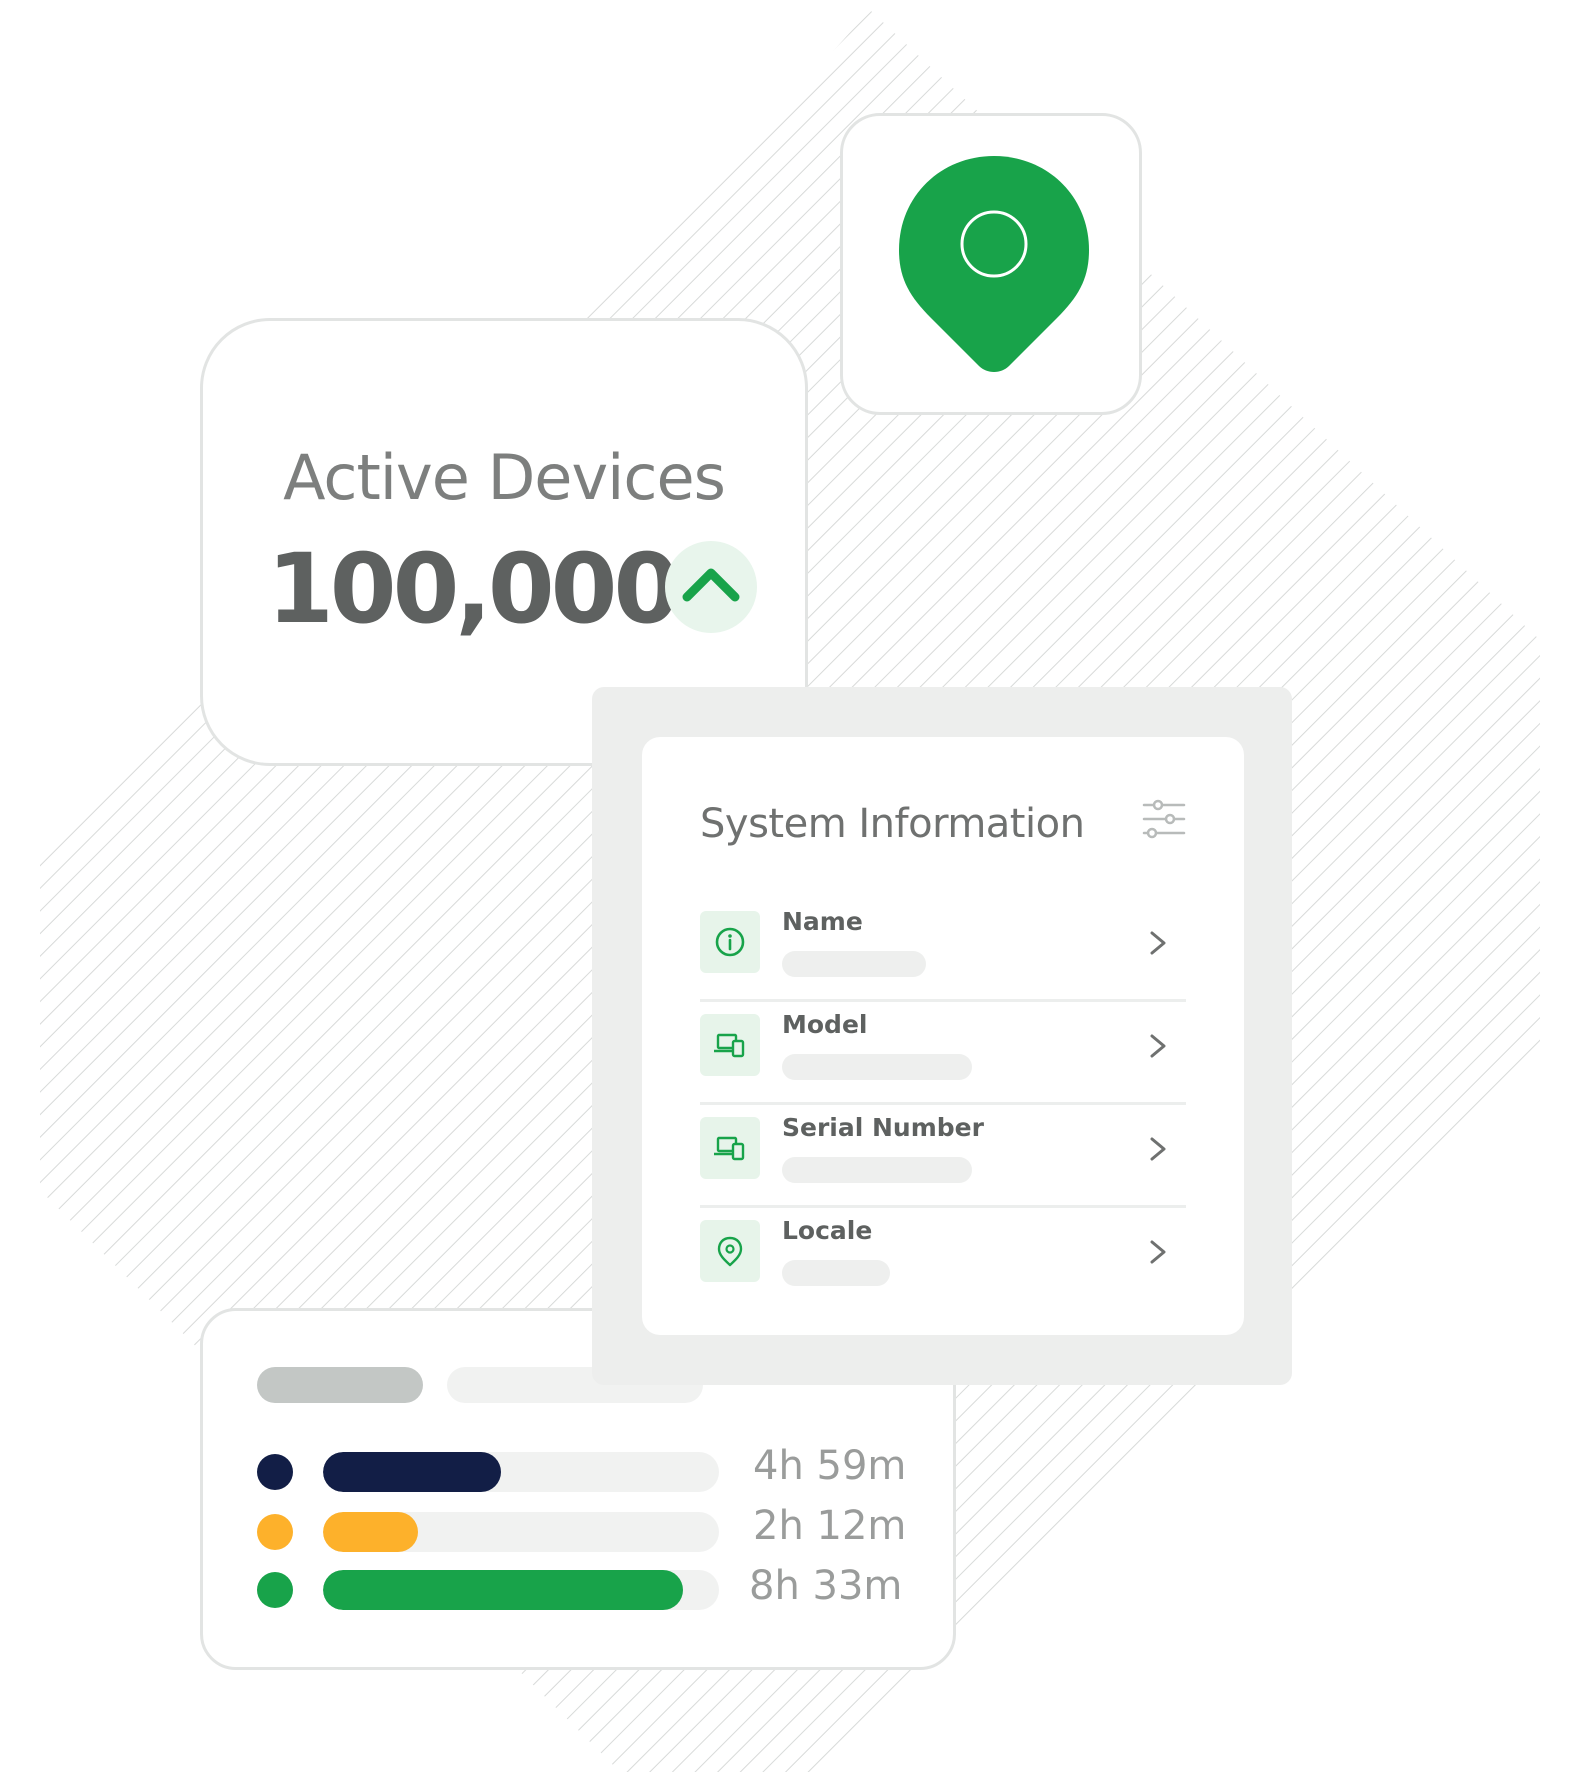 Image resolution: width=1570 pixels, height=1772 pixels. Describe the element at coordinates (827, 1230) in the screenshot. I see `row-label: Locale` at that location.